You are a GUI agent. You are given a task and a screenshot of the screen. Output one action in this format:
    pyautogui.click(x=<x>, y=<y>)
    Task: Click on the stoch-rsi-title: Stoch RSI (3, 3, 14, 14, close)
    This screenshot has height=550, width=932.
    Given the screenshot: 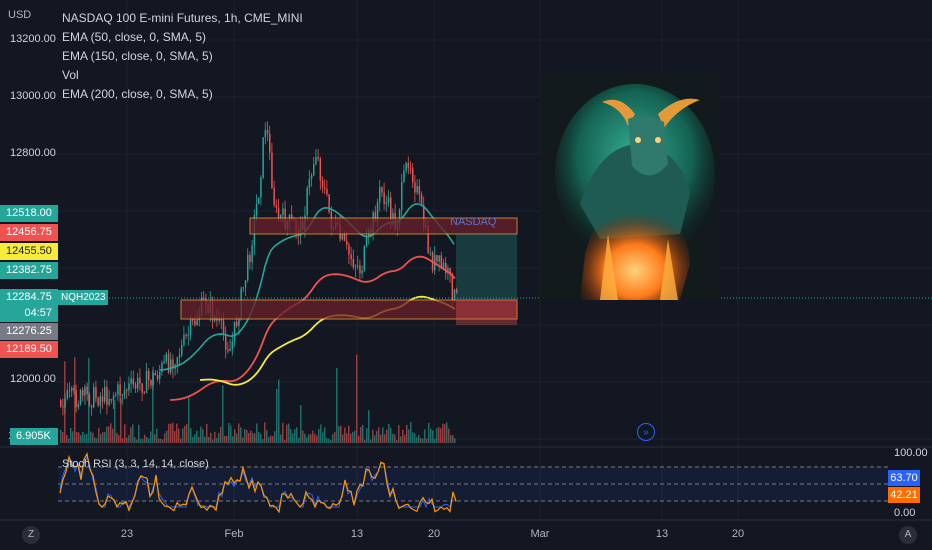 What is the action you would take?
    pyautogui.click(x=135, y=464)
    